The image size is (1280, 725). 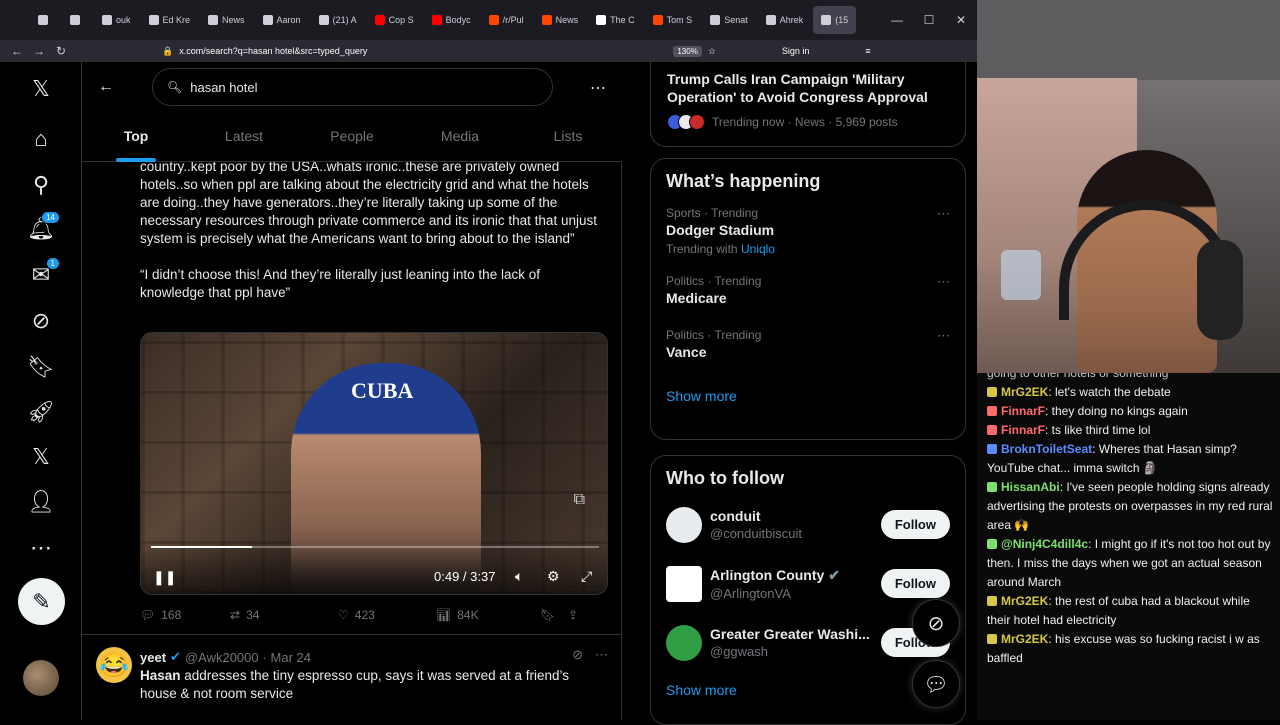 What do you see at coordinates (287, 657) in the screenshot?
I see `tweet-date: · Mar 24` at bounding box center [287, 657].